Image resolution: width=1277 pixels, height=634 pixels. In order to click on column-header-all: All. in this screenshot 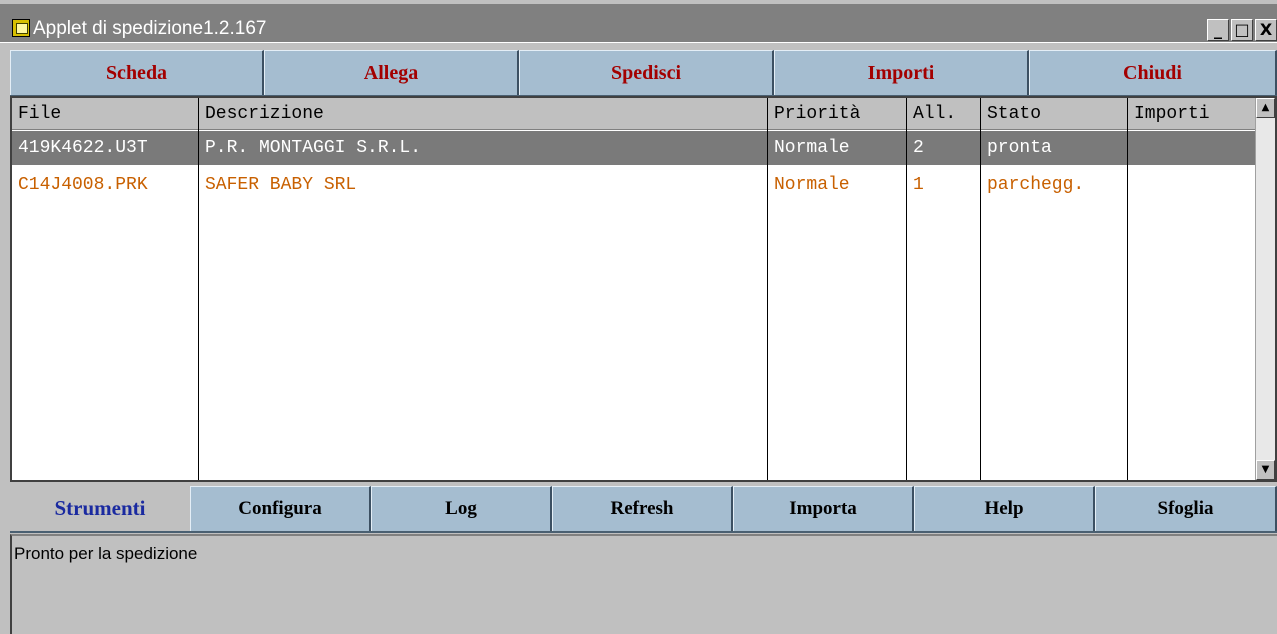, I will do `click(943, 114)`.